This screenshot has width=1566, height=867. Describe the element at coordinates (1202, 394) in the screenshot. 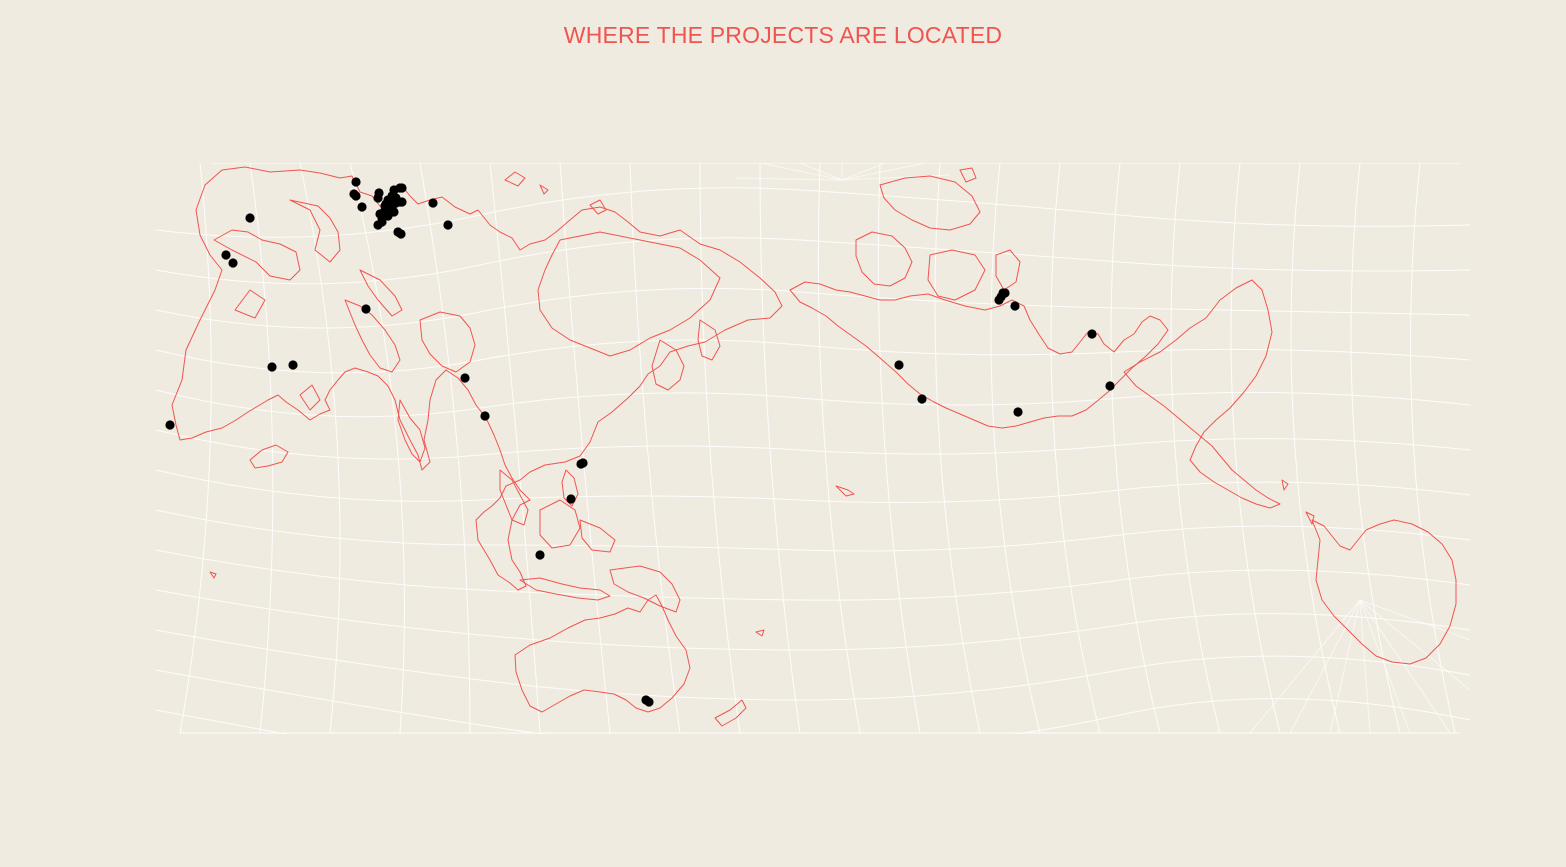

I see `south-america-outline` at that location.